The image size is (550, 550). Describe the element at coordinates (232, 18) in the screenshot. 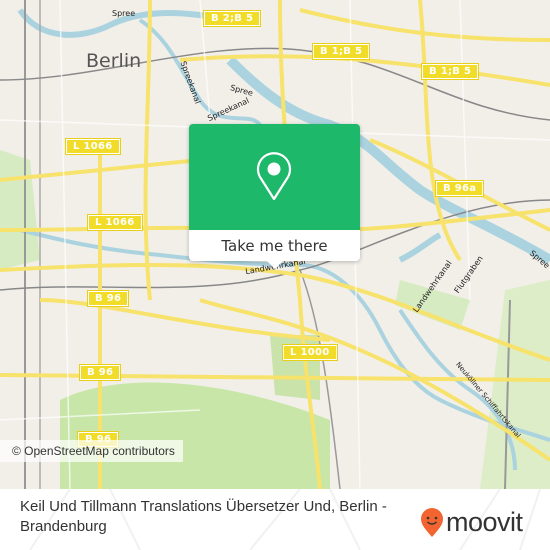

I see `road-shield: B 2;B 5` at that location.